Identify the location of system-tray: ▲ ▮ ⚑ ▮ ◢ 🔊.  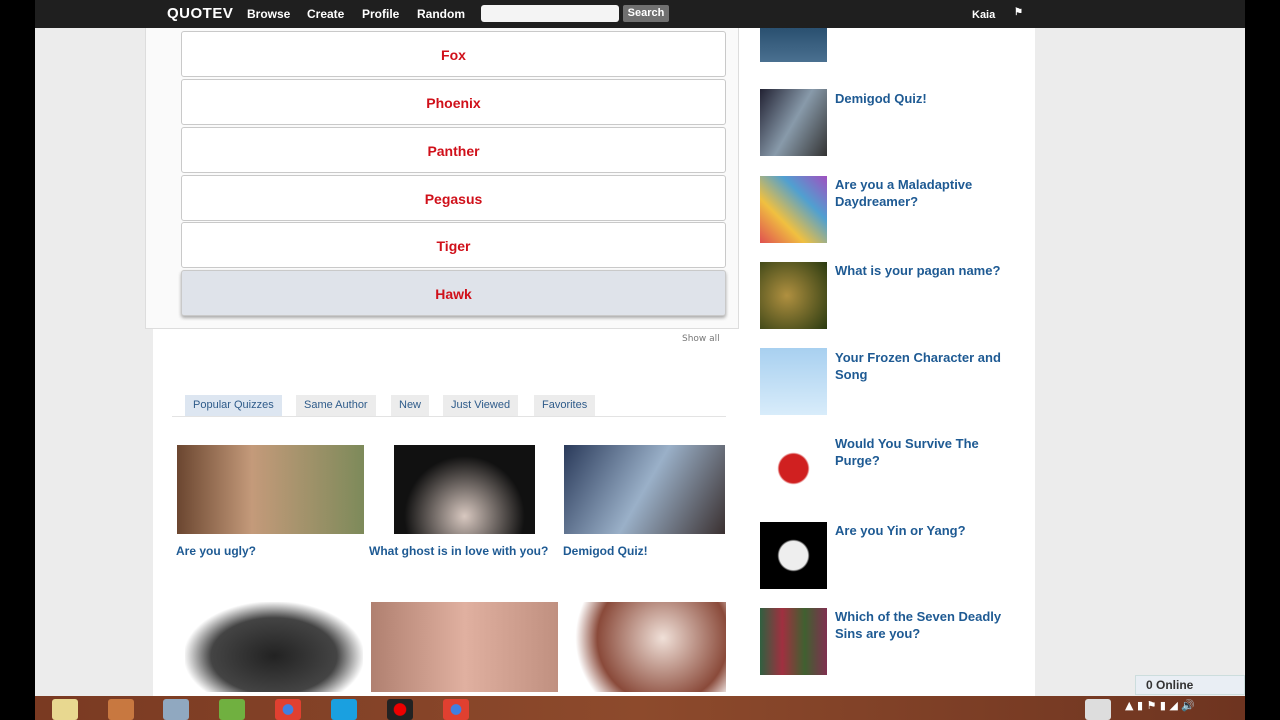
(1180, 709).